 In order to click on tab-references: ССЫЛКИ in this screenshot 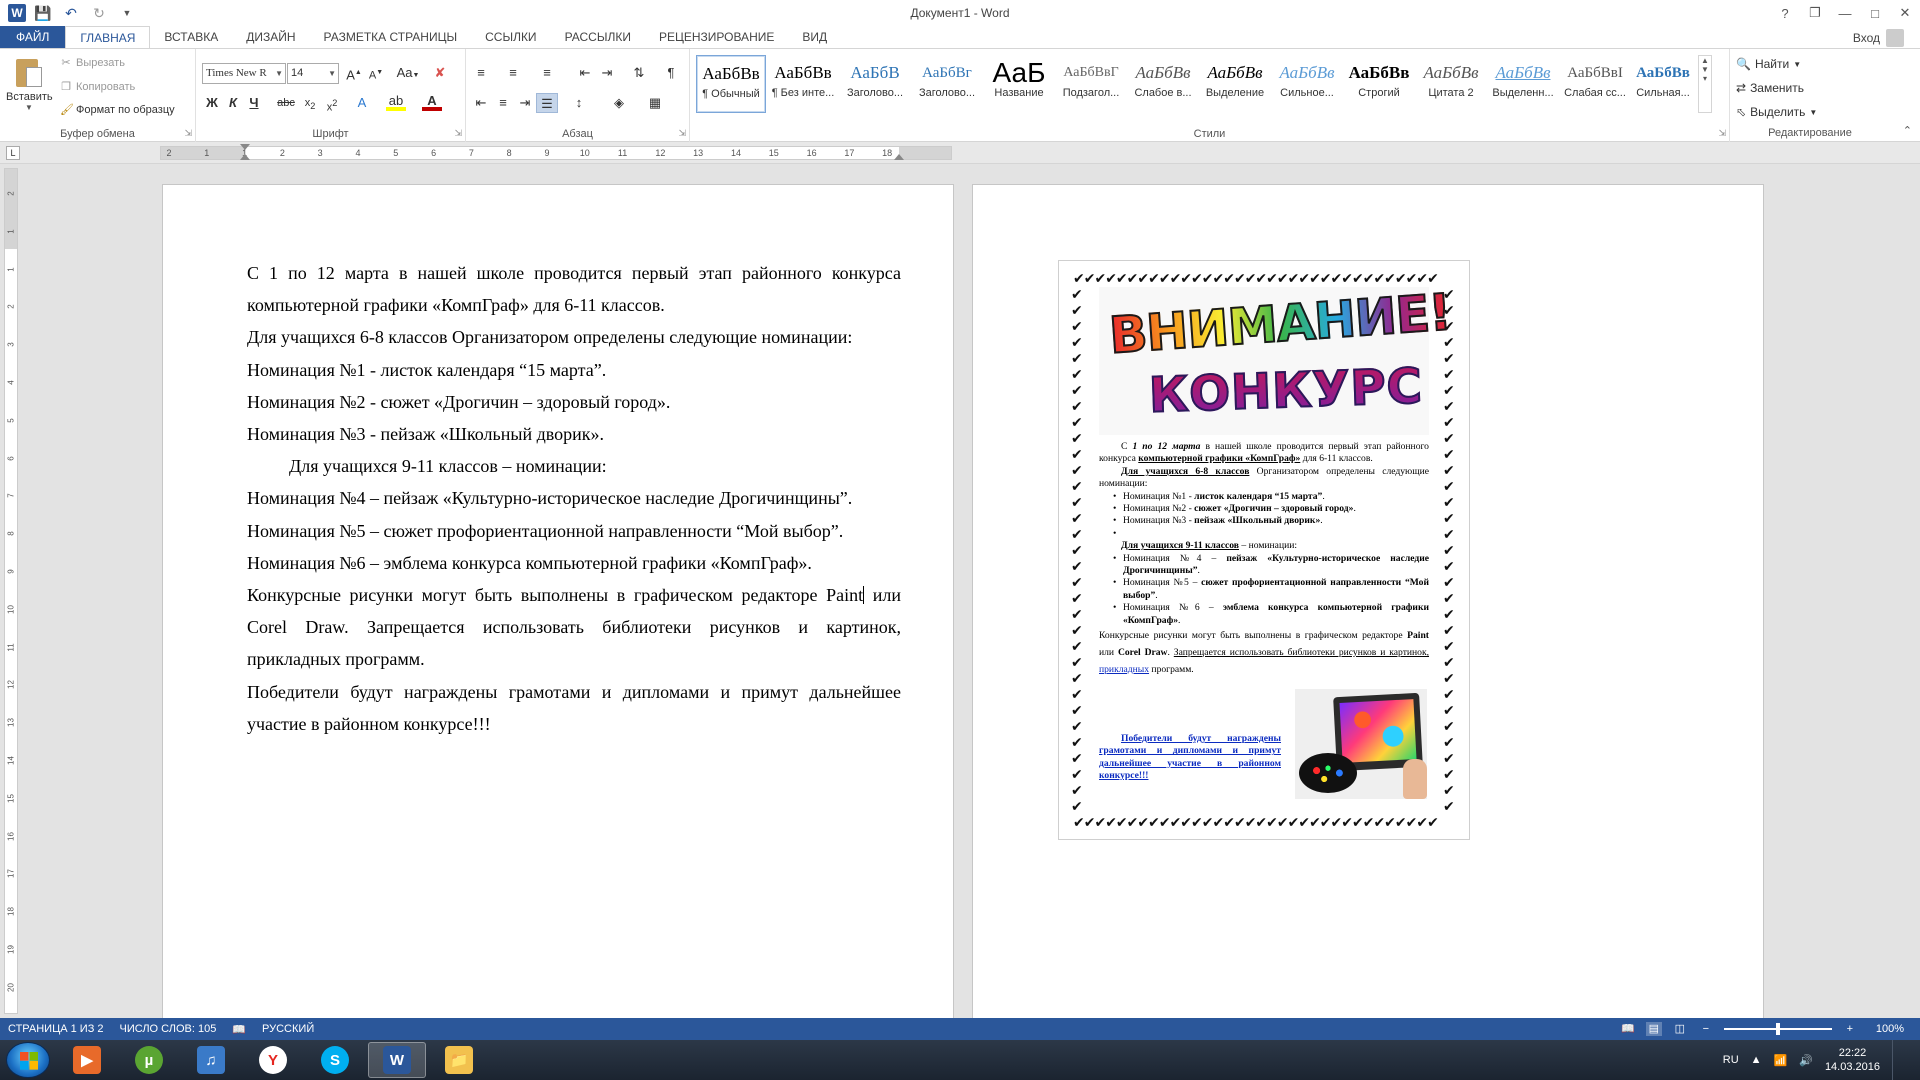, I will do `click(510, 37)`.